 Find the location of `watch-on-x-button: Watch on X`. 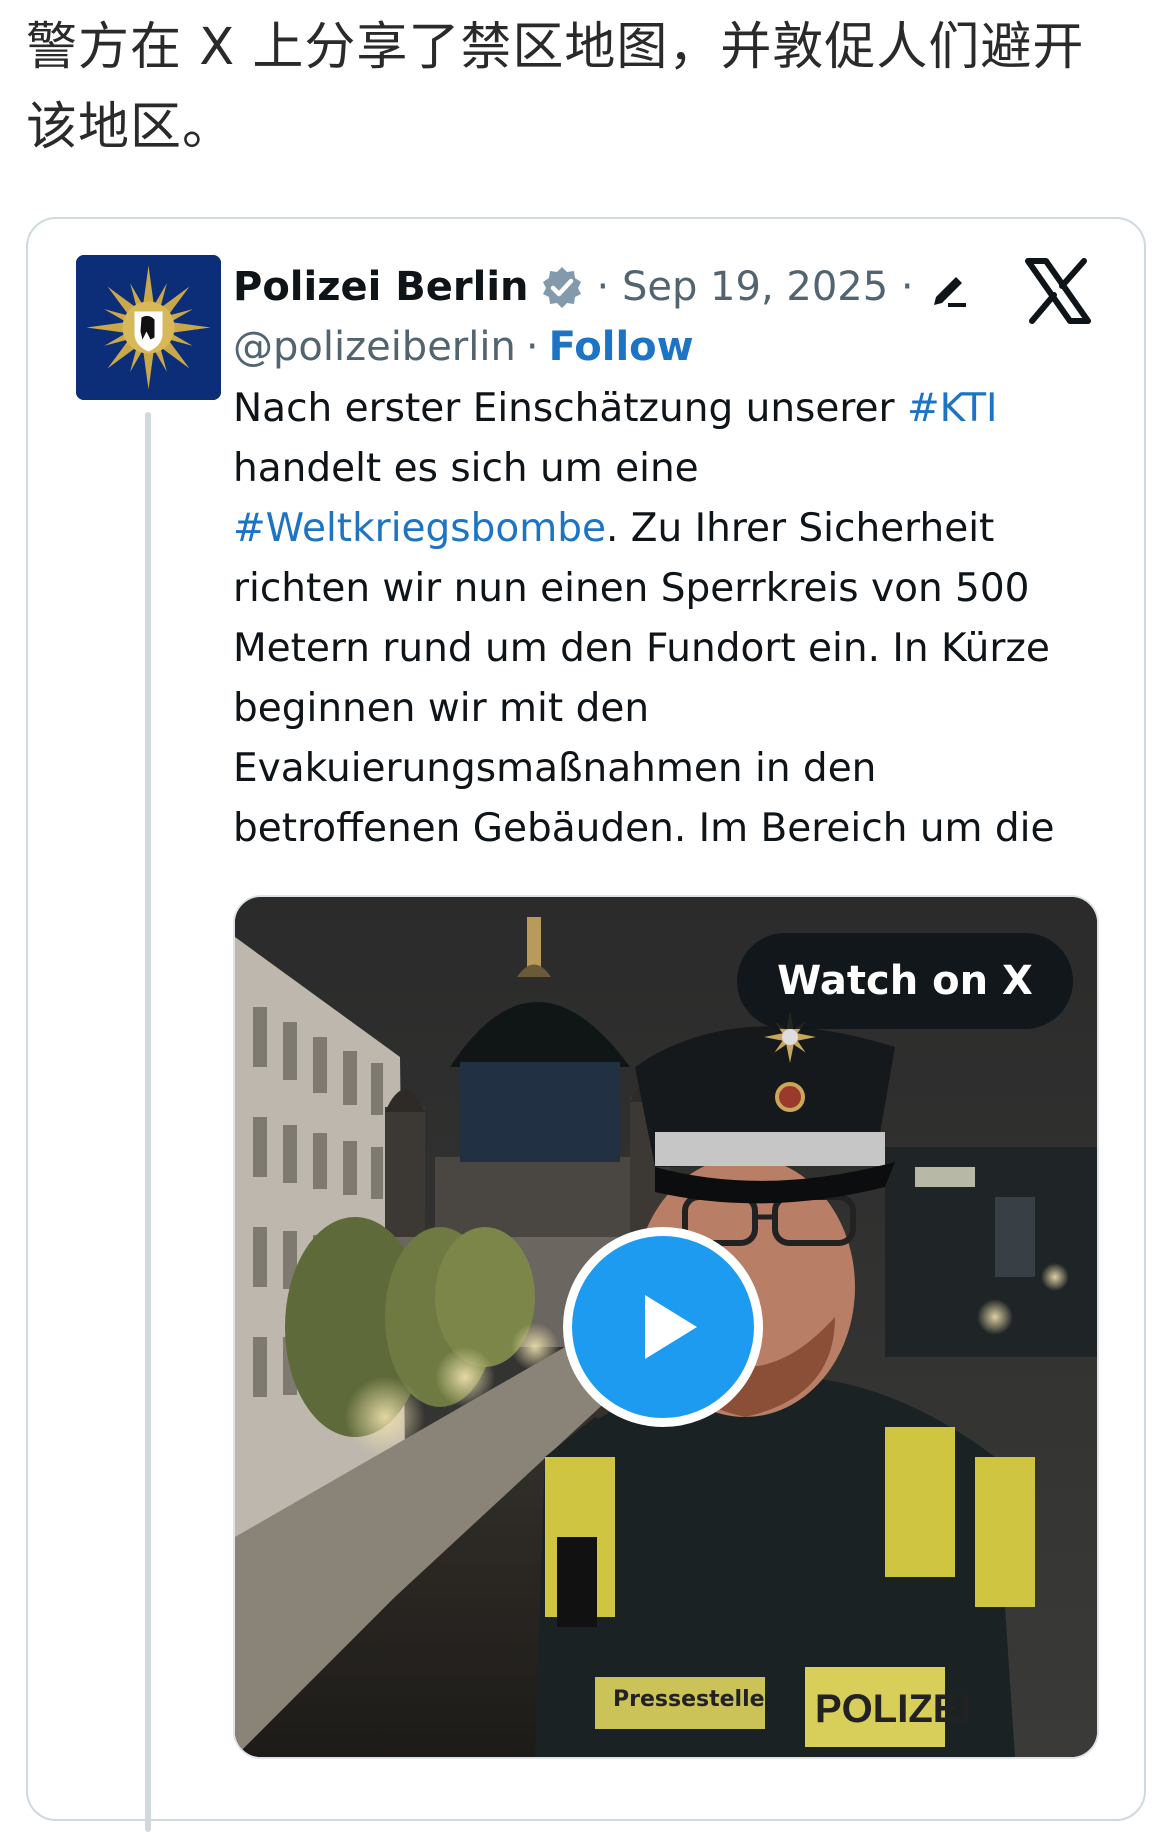

watch-on-x-button: Watch on X is located at coordinates (905, 981).